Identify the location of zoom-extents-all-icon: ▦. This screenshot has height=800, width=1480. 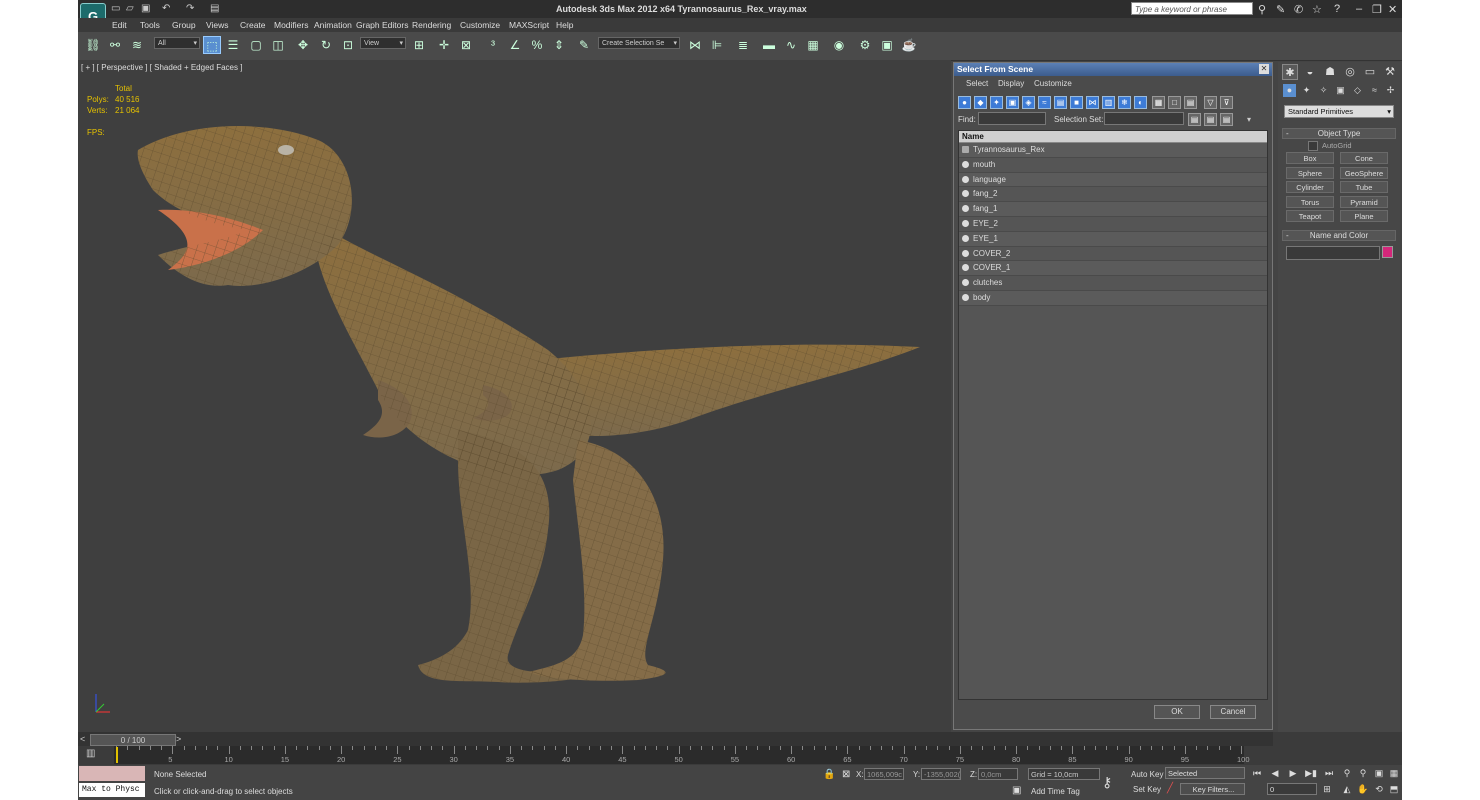
(1394, 773).